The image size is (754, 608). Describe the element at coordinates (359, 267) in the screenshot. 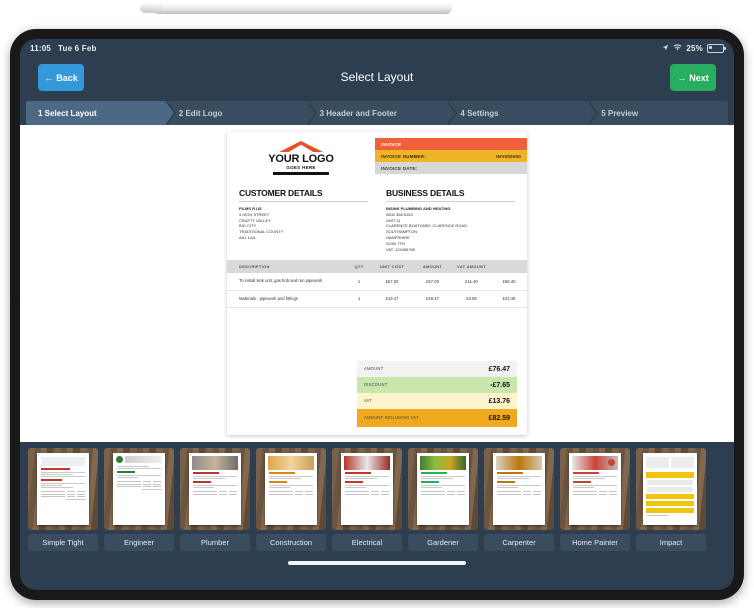

I see `column-qty: QTY` at that location.